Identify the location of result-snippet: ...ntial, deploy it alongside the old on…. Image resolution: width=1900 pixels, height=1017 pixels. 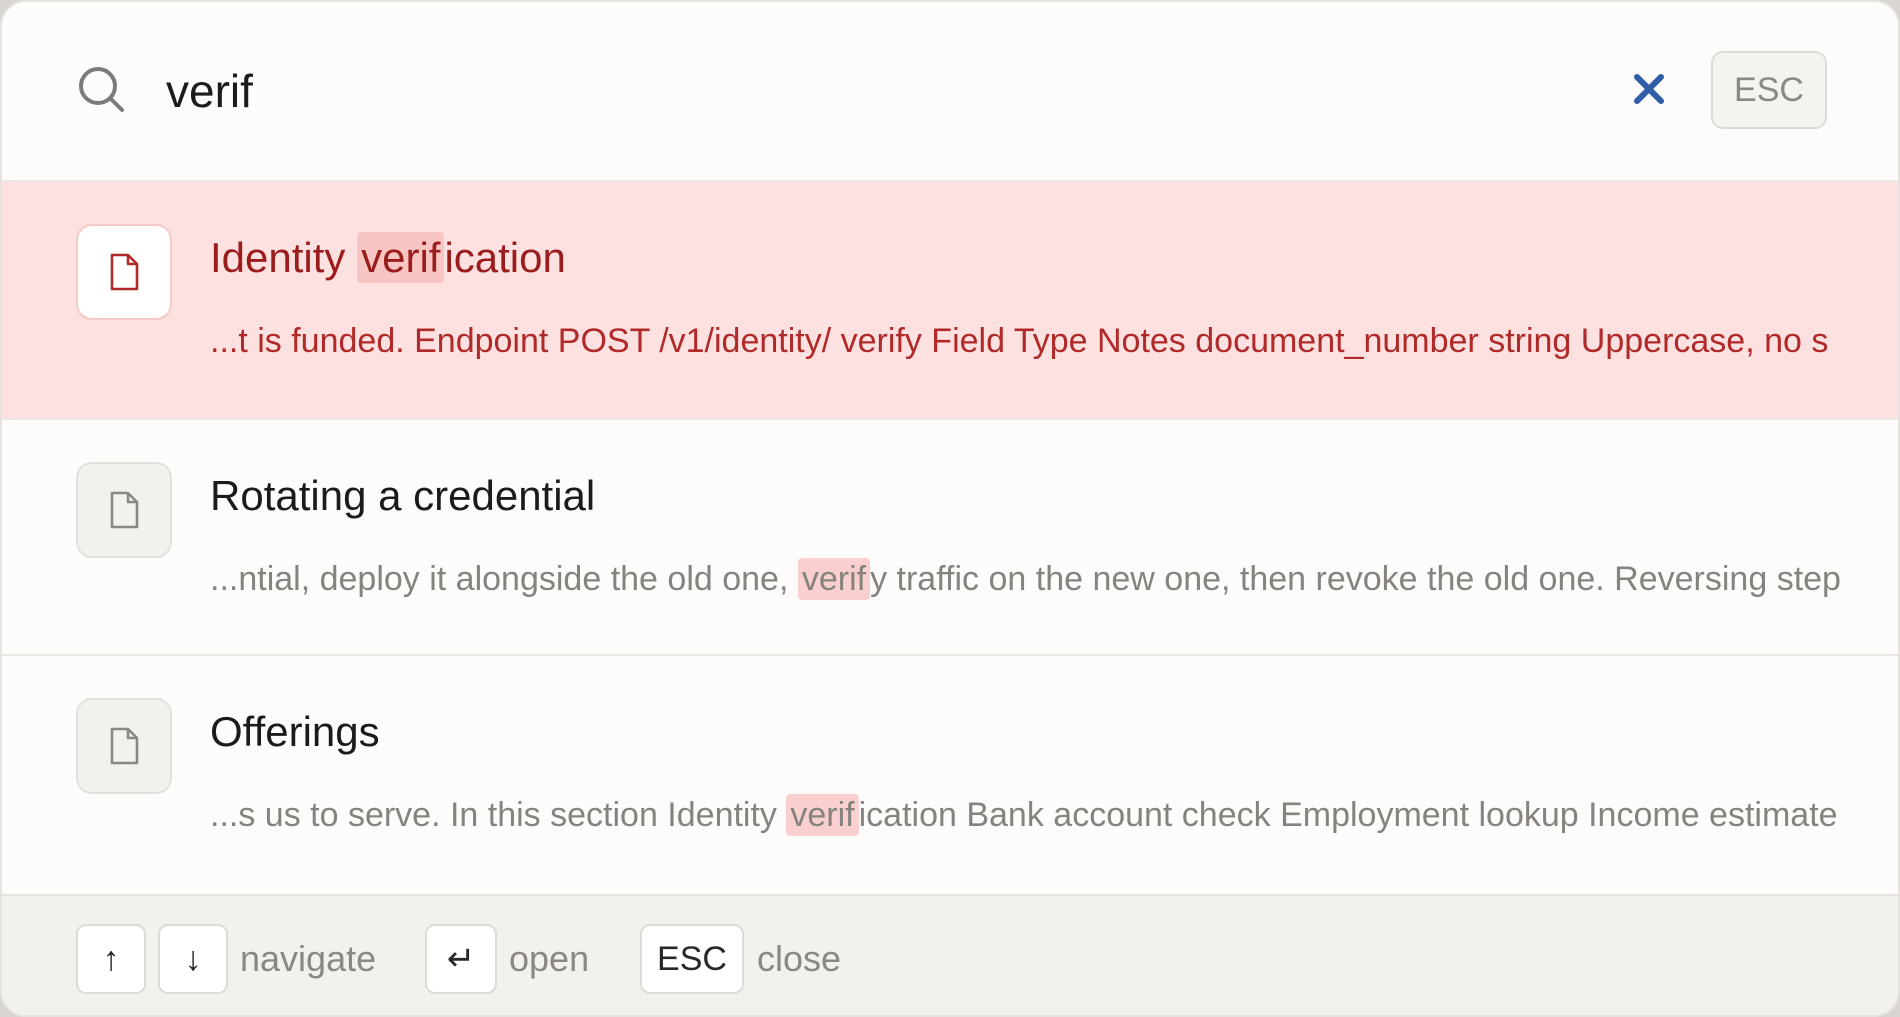
(1025, 579).